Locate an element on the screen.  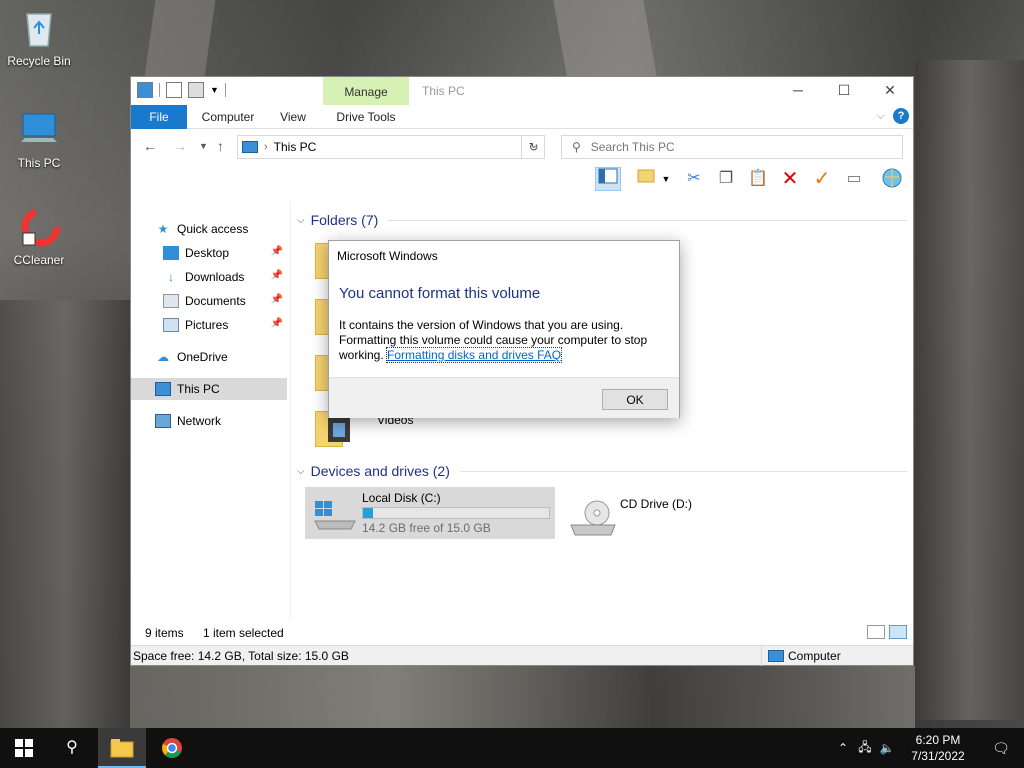
view-switcher is located at coordinates (887, 632).